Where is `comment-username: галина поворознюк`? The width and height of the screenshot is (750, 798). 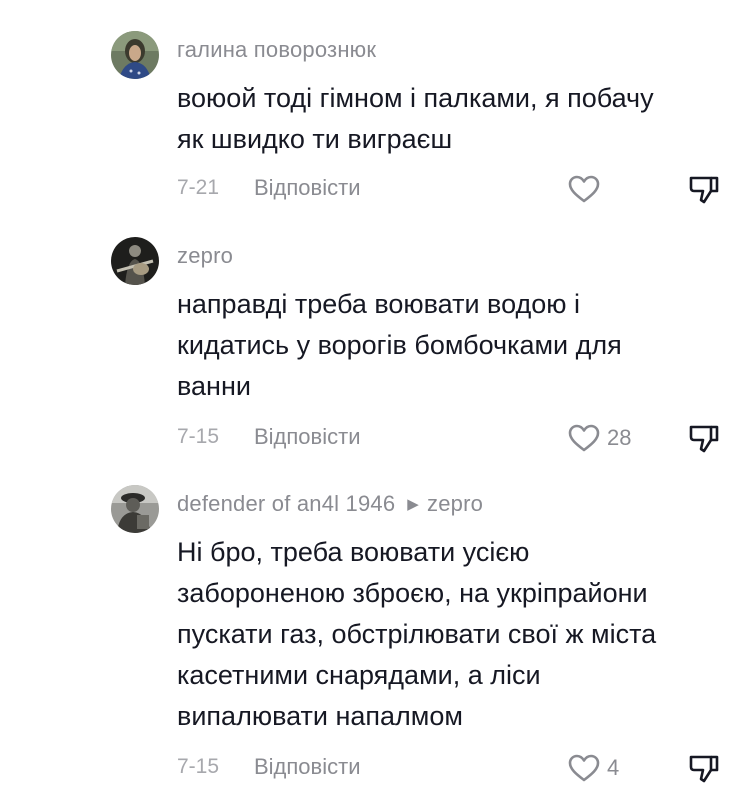
comment-username: галина поворознюк is located at coordinates (276, 50).